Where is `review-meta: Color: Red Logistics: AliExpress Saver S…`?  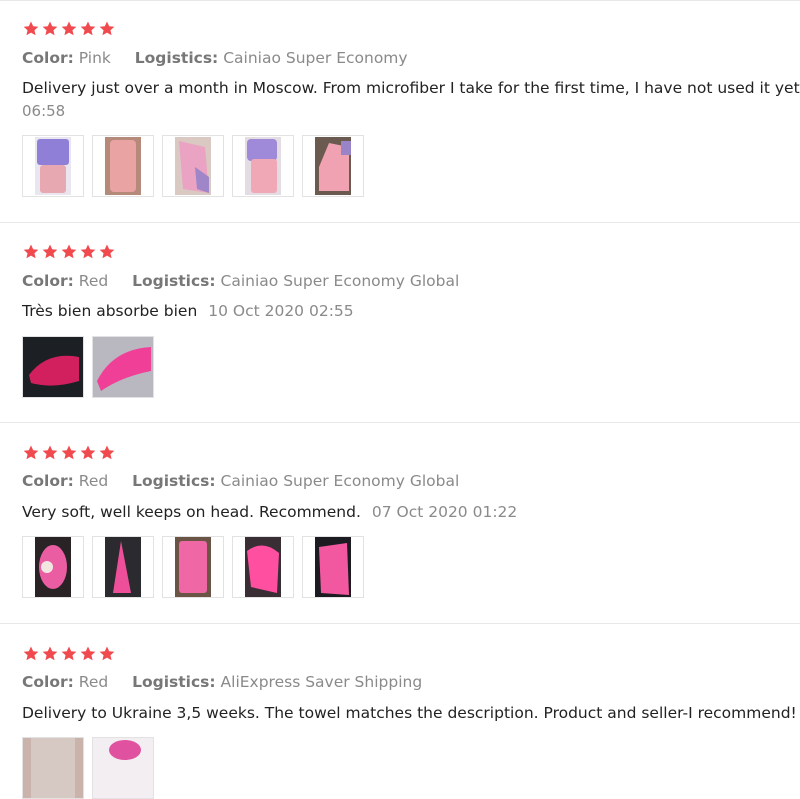
review-meta: Color: Red Logistics: AliExpress Saver S… is located at coordinates (222, 682).